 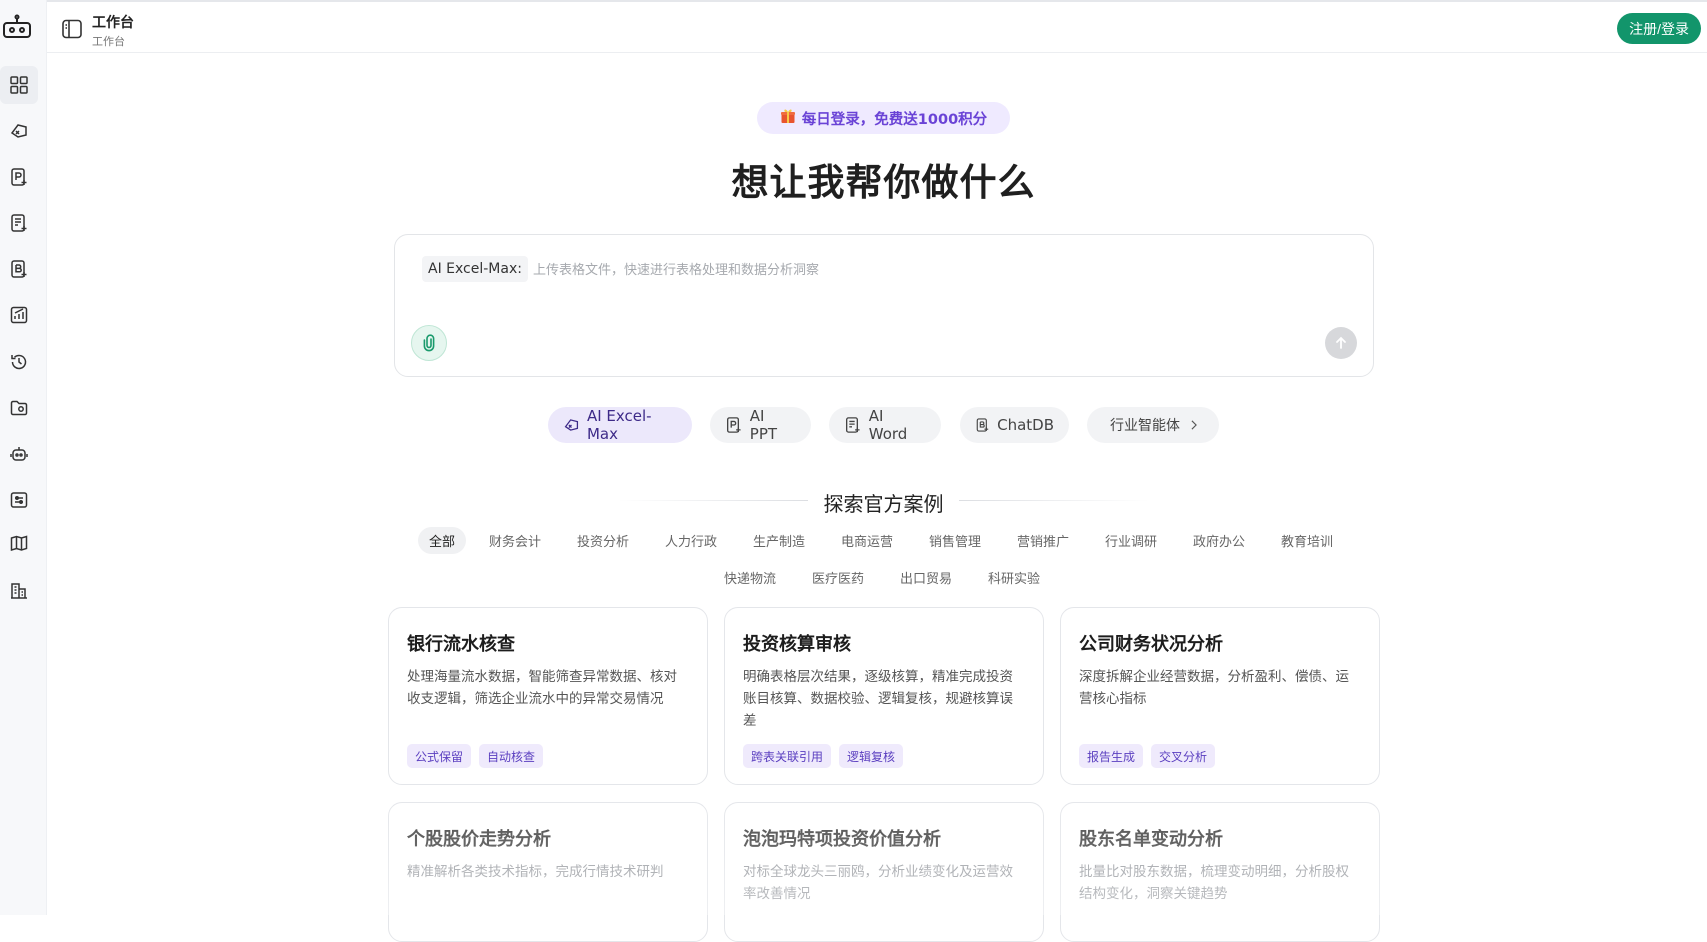 What do you see at coordinates (1111, 756) in the screenshot?
I see `card-tag: 报告生成` at bounding box center [1111, 756].